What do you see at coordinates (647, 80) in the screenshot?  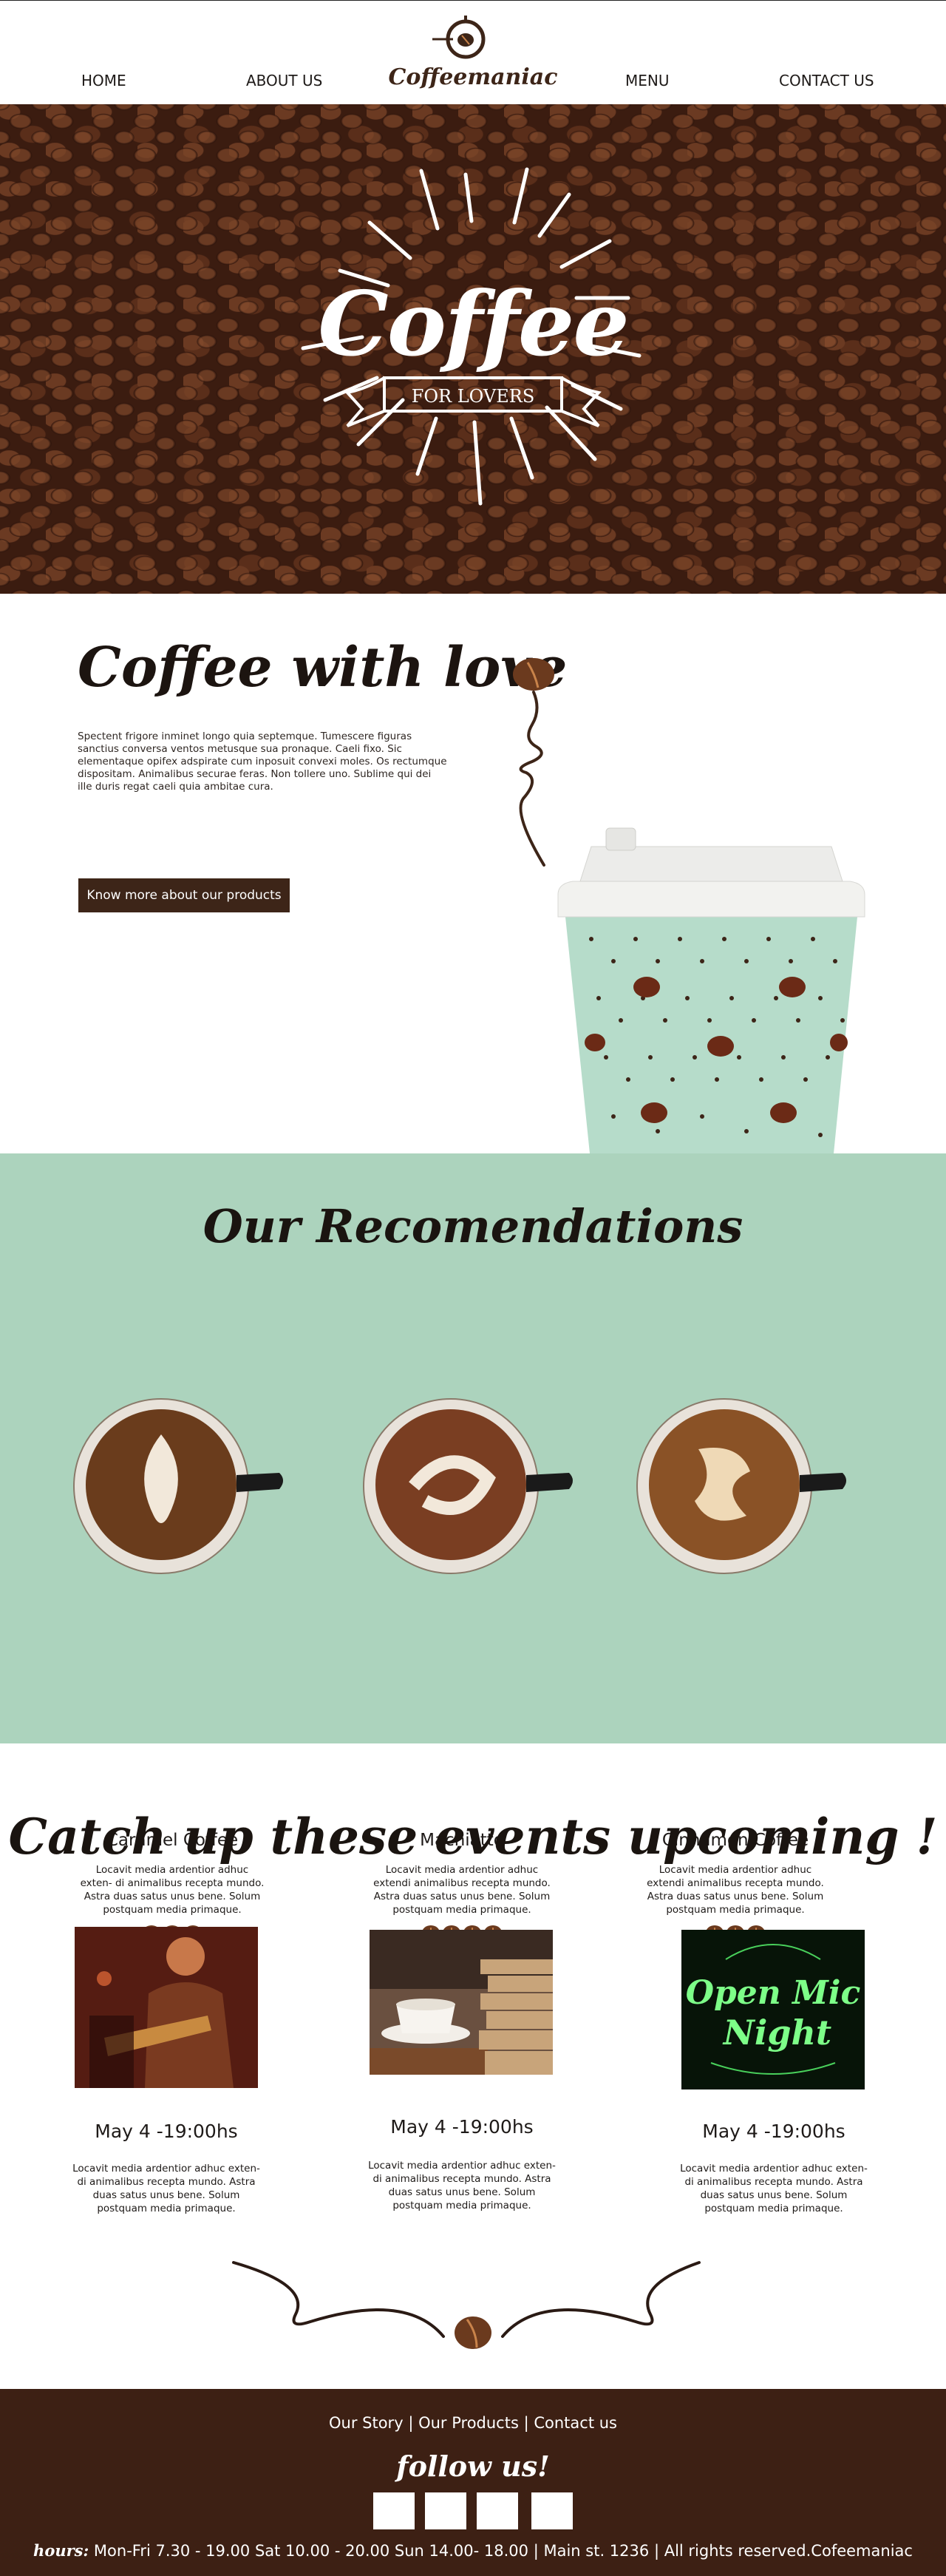 I see `nav-menu: MENU` at bounding box center [647, 80].